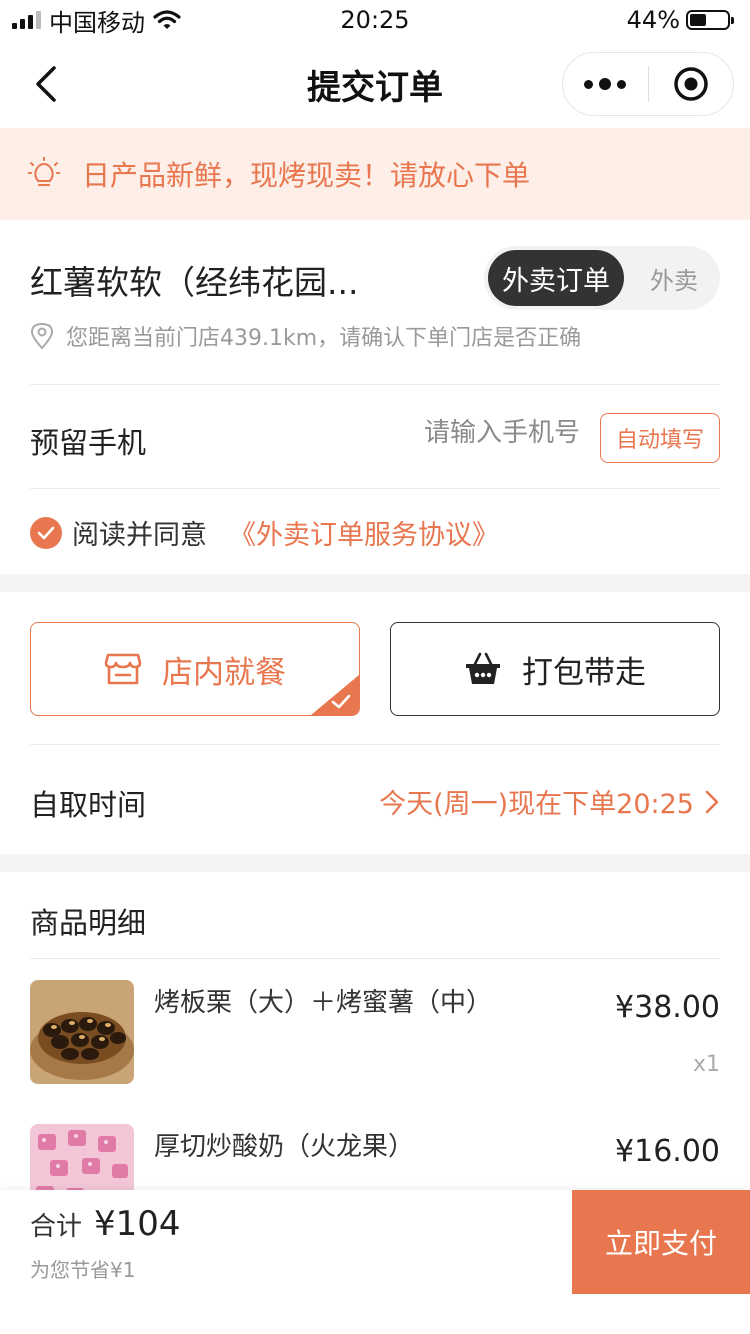  What do you see at coordinates (375, 1032) in the screenshot?
I see `goods-item: 烤板栗（大）＋烤蜜薯（中） ¥38.00 x1` at bounding box center [375, 1032].